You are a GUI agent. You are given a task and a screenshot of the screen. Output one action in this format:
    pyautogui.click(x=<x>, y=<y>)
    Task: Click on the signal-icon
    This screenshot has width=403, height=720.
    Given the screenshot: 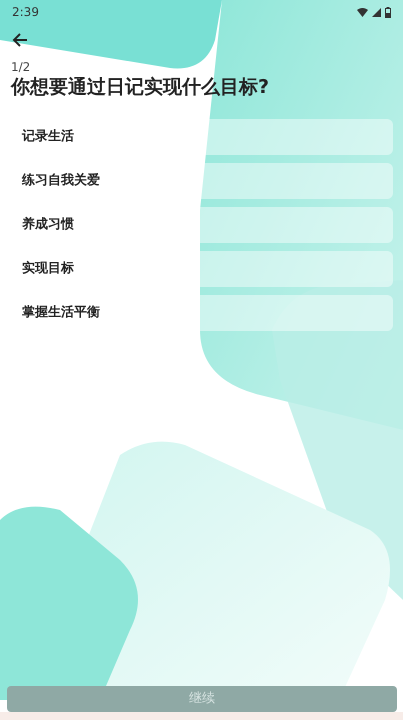 What is the action you would take?
    pyautogui.click(x=376, y=12)
    